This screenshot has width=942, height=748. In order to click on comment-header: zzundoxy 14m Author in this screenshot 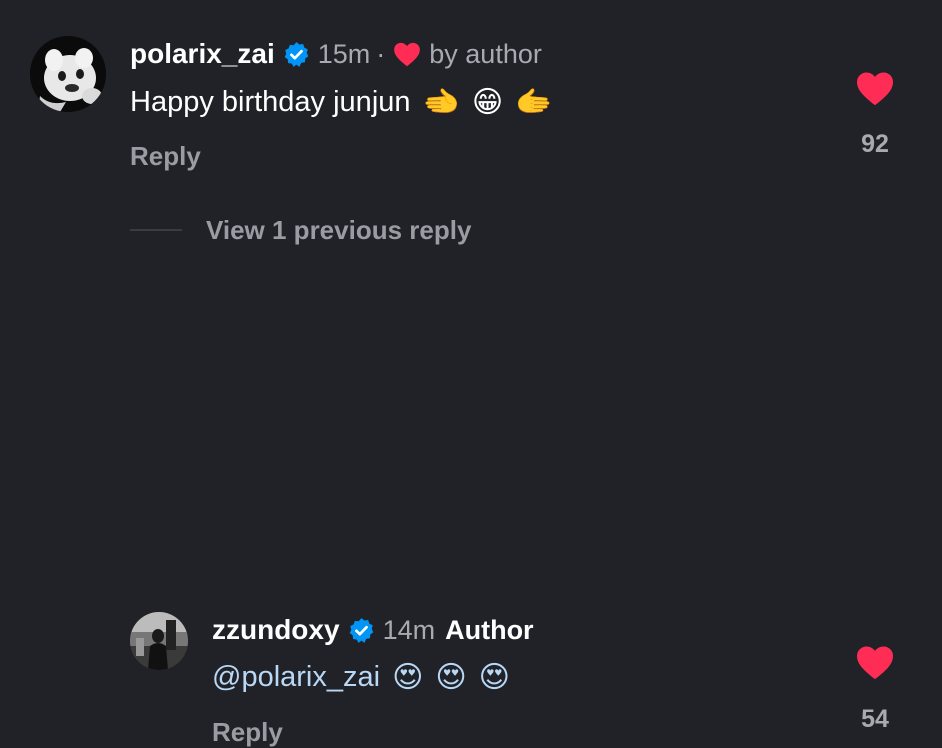, I will do `click(373, 630)`.